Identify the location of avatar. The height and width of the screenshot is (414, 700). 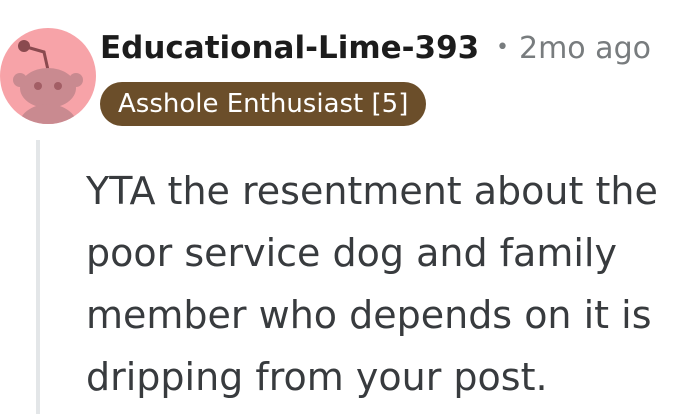
(48, 76).